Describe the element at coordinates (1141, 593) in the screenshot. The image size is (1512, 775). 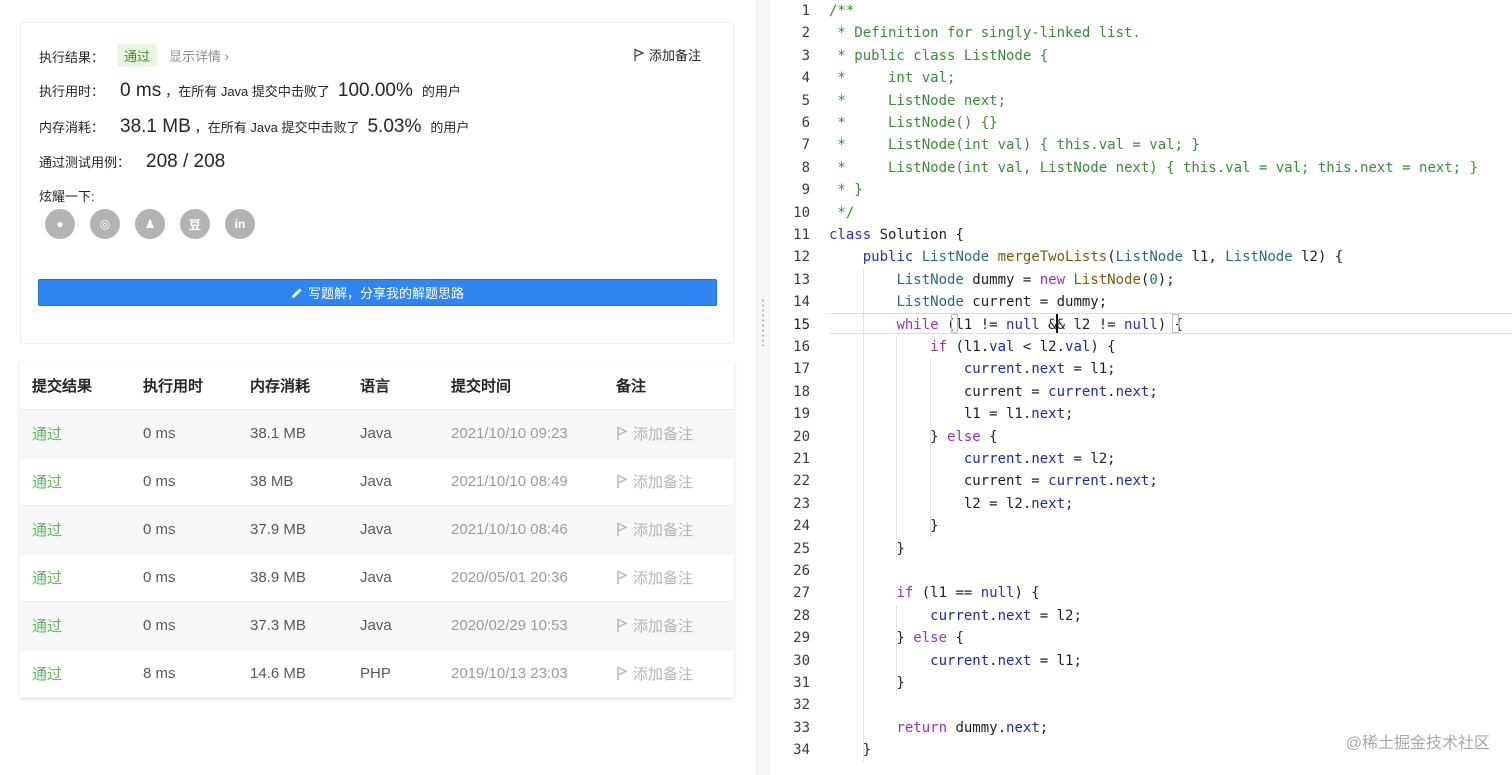
I see `code-line: 27 if (l1 == null) {` at that location.